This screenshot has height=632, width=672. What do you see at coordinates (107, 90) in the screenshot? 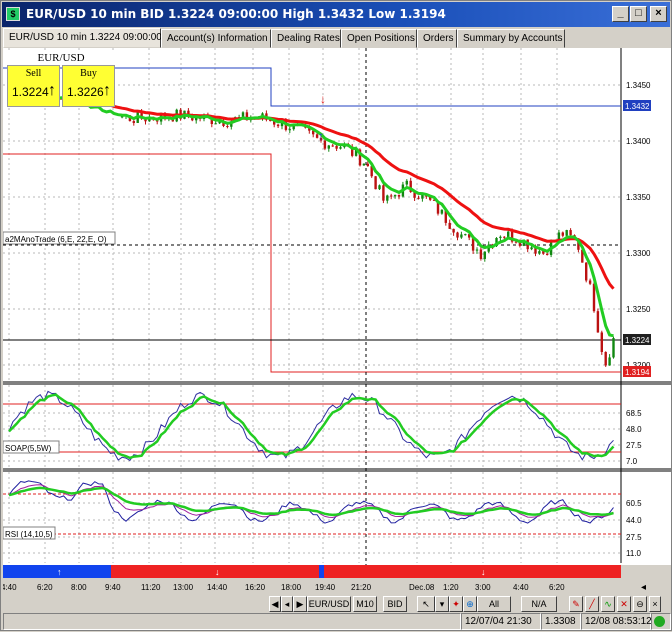
I see `buy-arrow-icon: ↑` at bounding box center [107, 90].